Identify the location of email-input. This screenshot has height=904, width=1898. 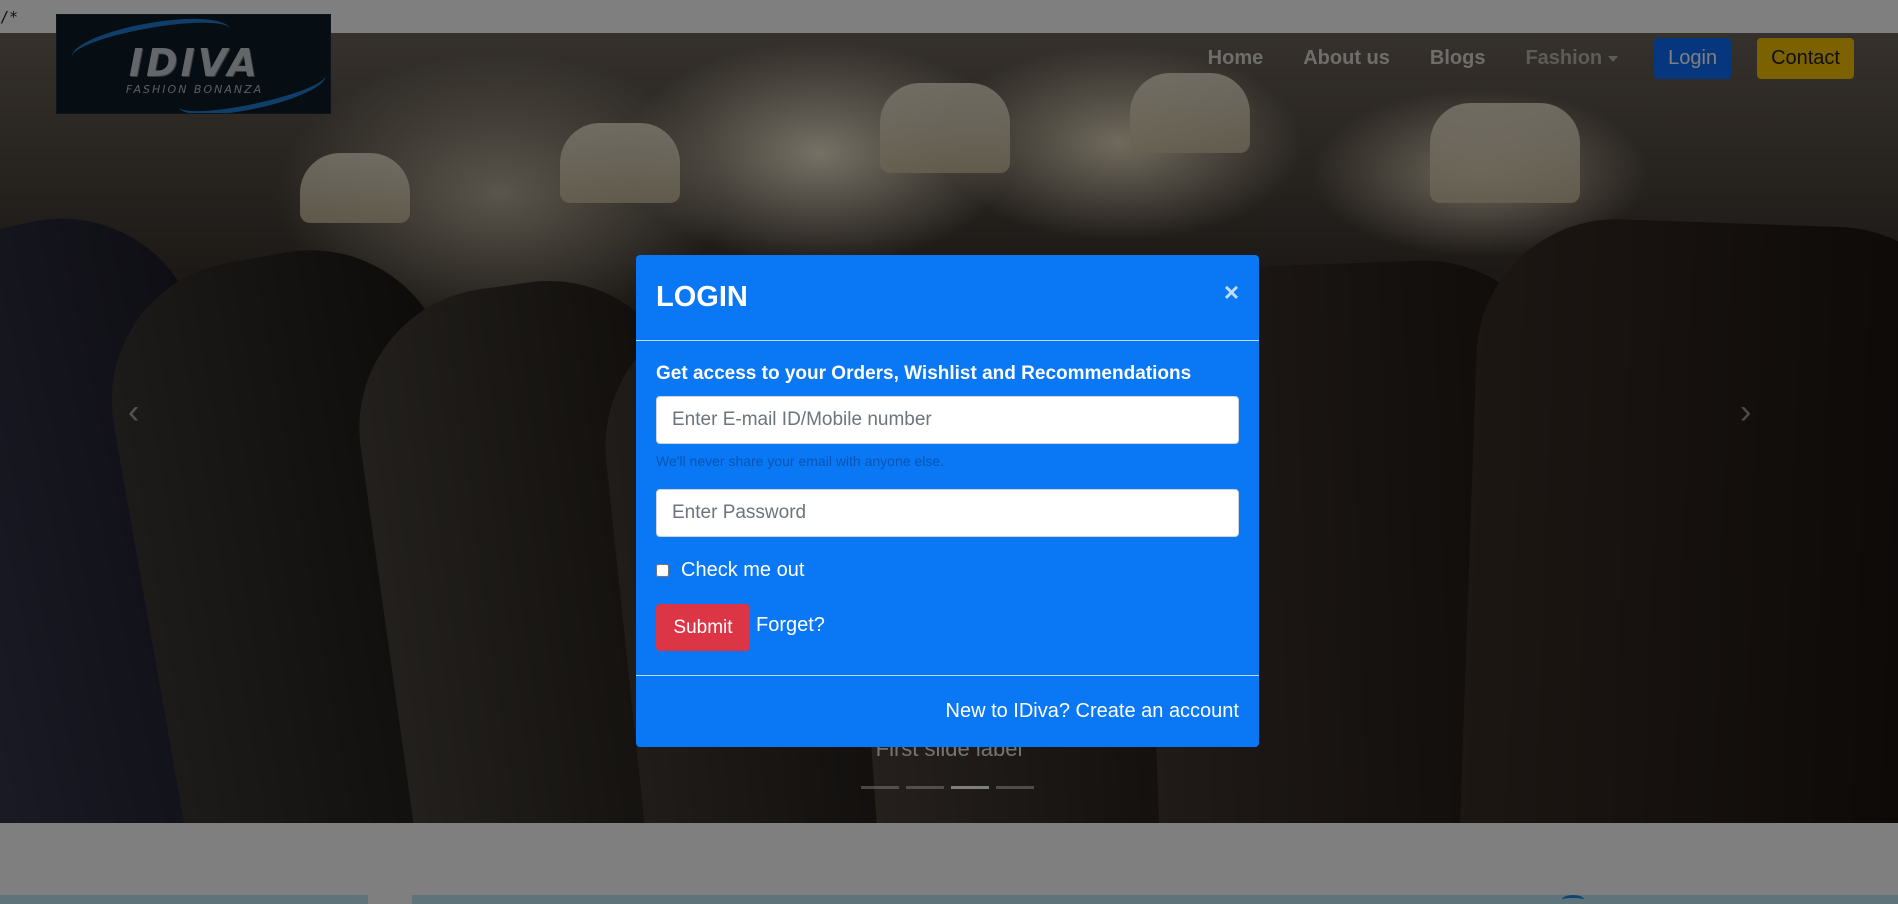
(947, 420).